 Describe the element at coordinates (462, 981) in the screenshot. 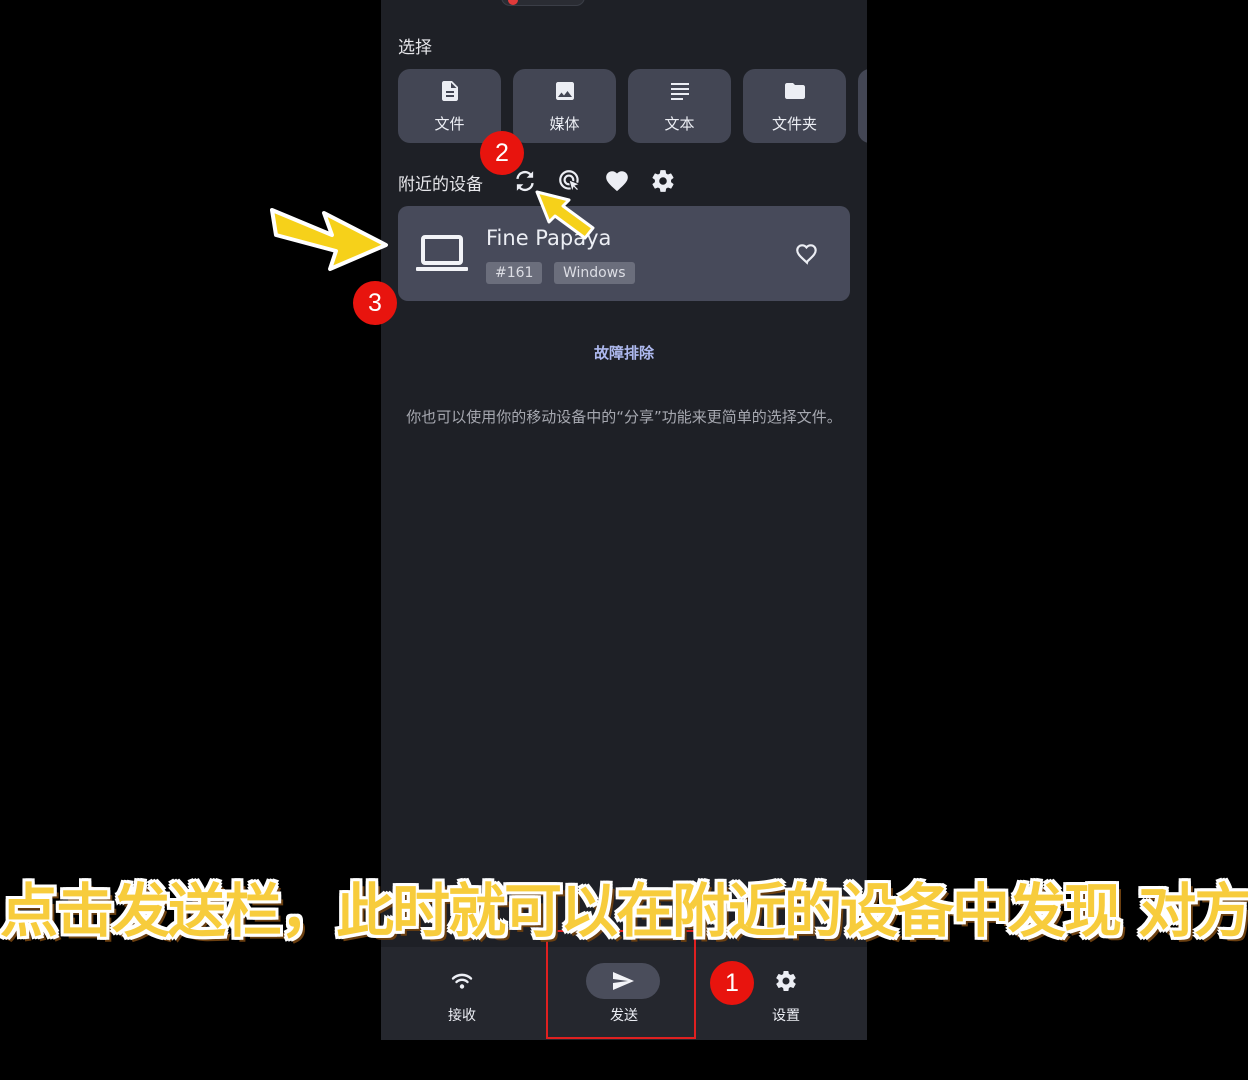

I see `wifi-icon` at that location.